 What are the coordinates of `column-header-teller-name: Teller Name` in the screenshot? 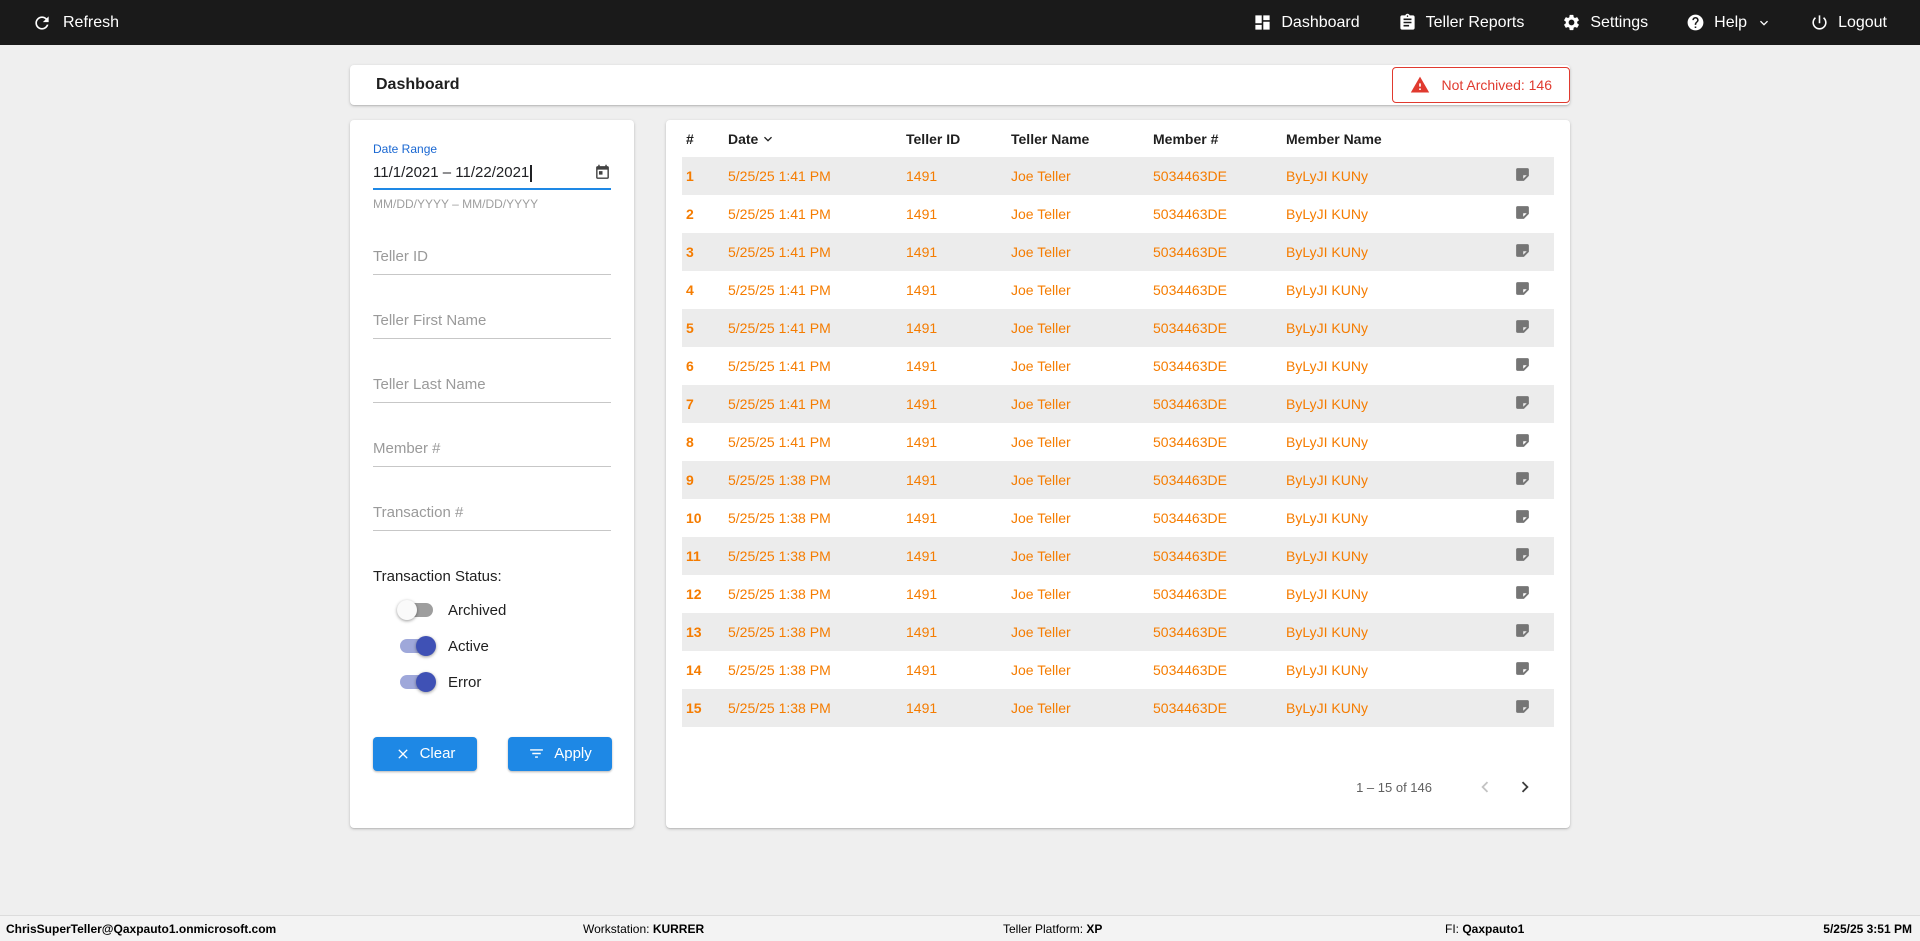 It's located at (1050, 138).